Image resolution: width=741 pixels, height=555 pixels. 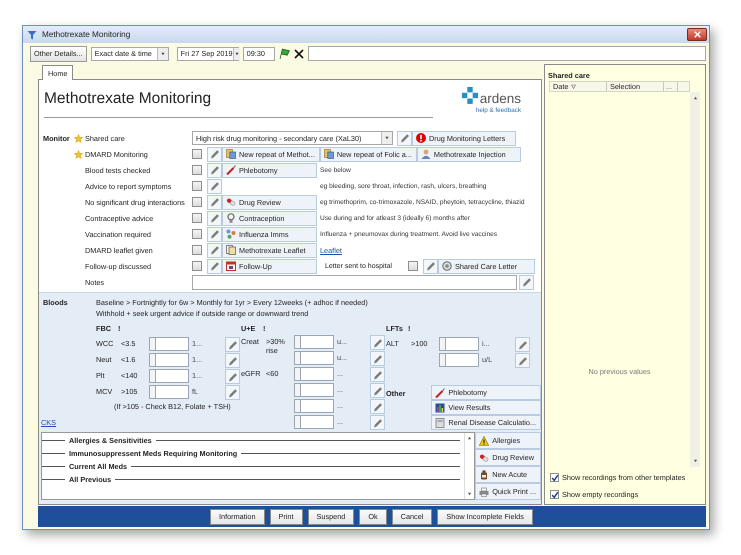 What do you see at coordinates (507, 53) in the screenshot?
I see `text-field` at bounding box center [507, 53].